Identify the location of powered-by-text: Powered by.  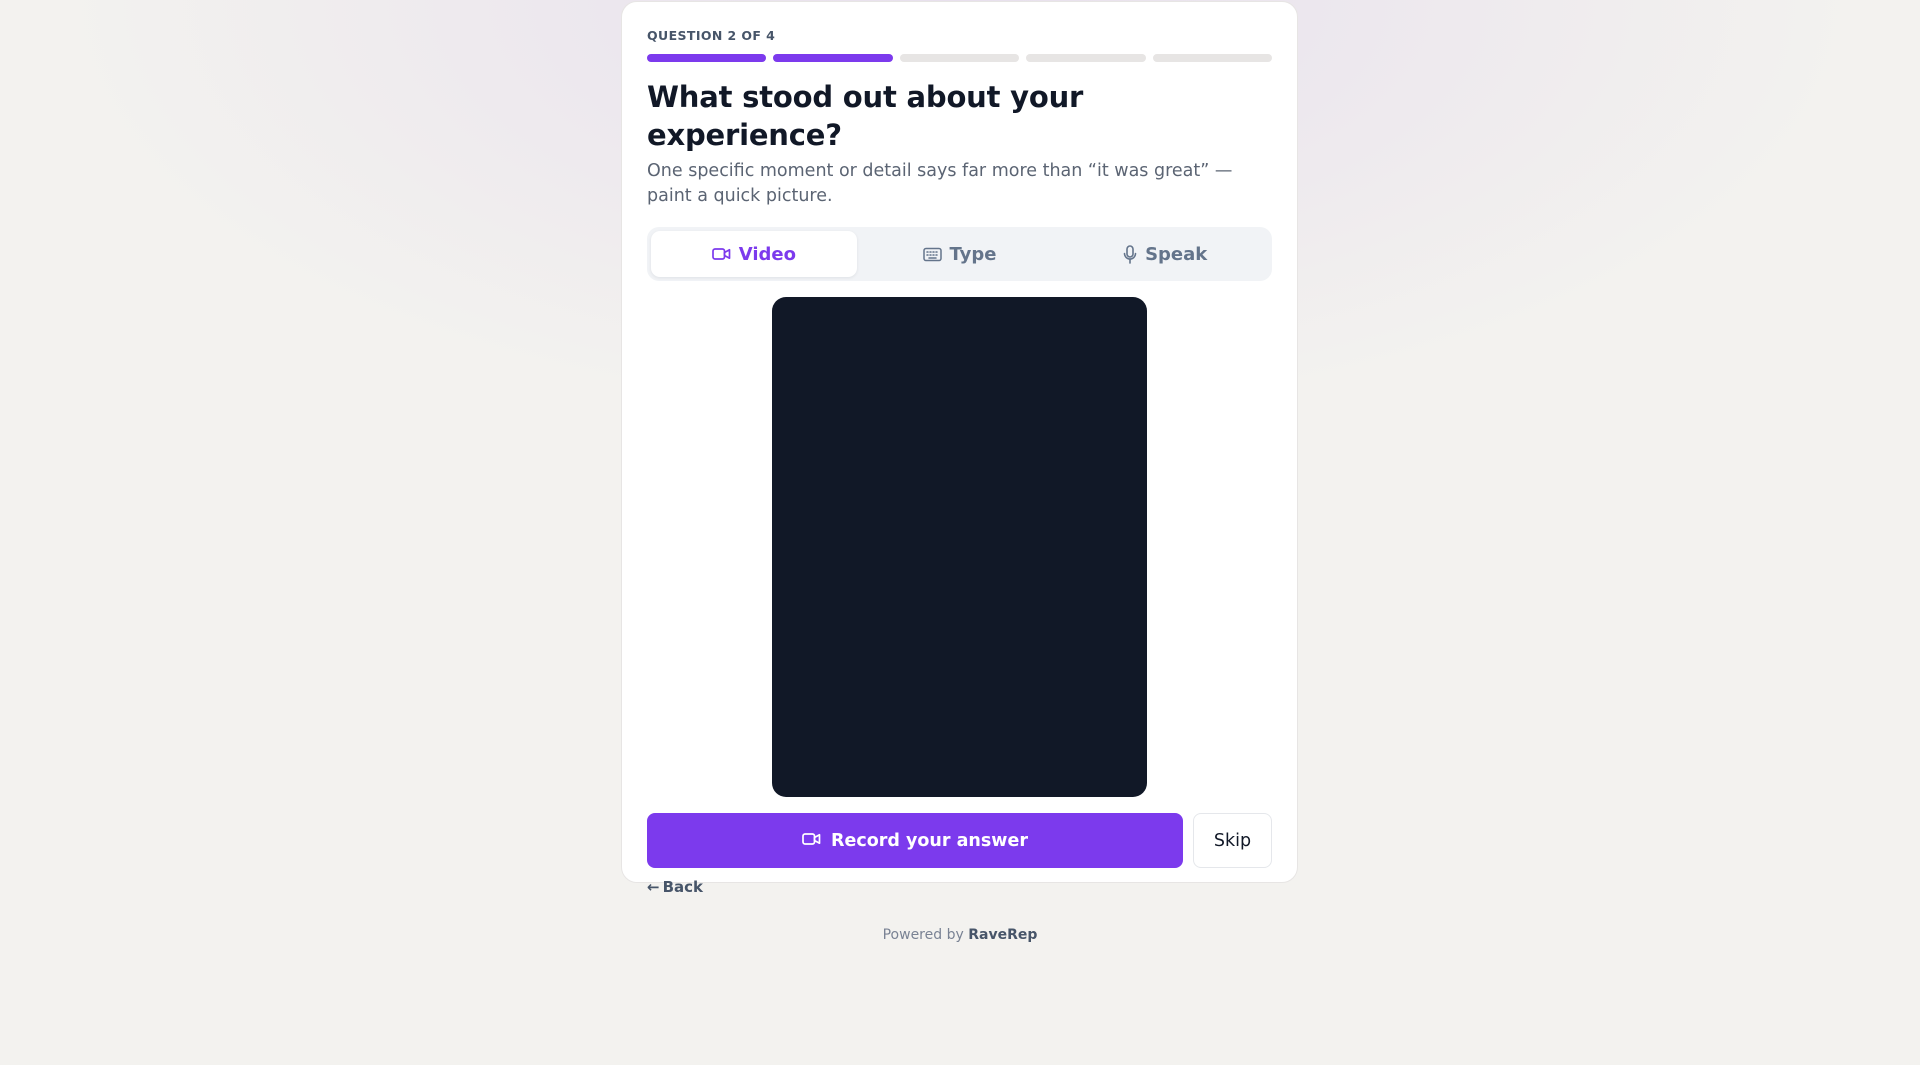
(923, 935).